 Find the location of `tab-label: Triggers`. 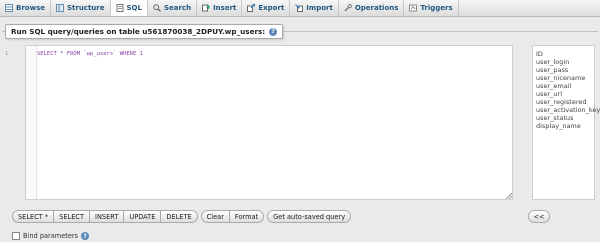

tab-label: Triggers is located at coordinates (436, 8).